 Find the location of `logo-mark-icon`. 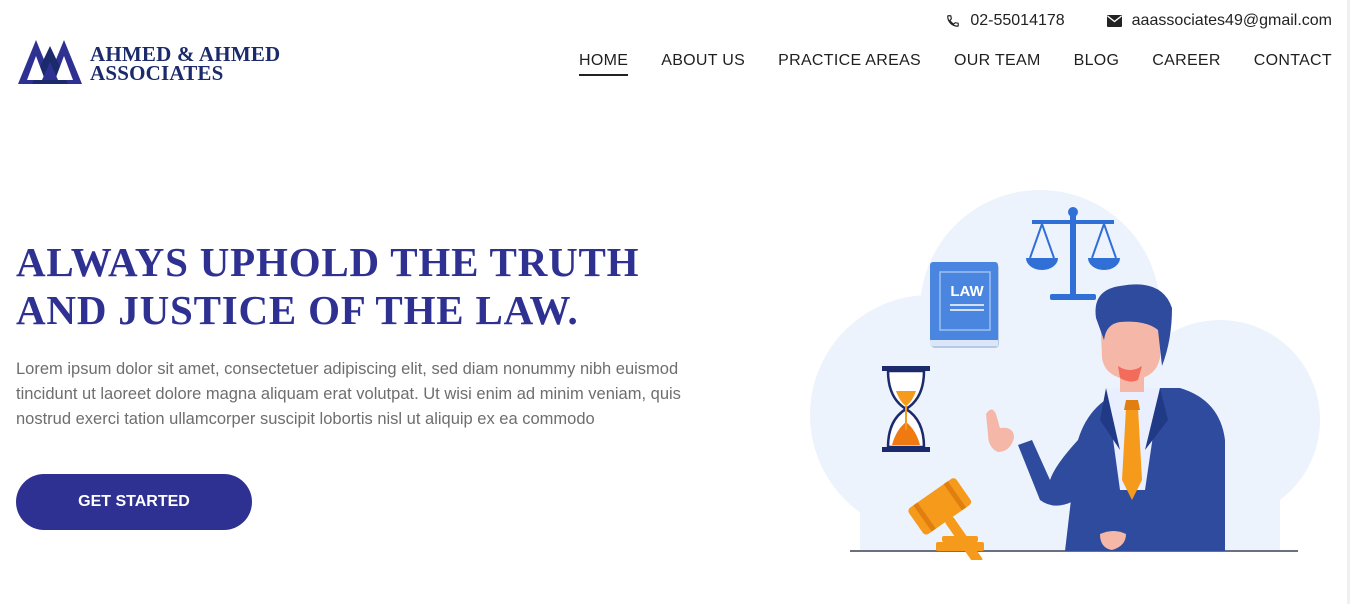

logo-mark-icon is located at coordinates (50, 63).